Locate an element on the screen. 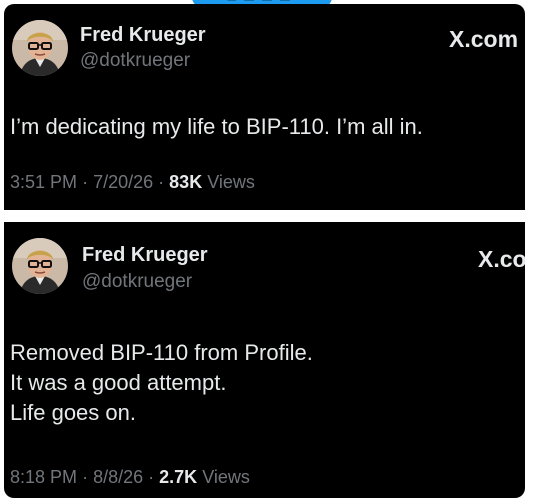 The width and height of the screenshot is (535, 504). tweet-meta: 3:51 PM · 7/20/26 · 83K Views is located at coordinates (132, 182).